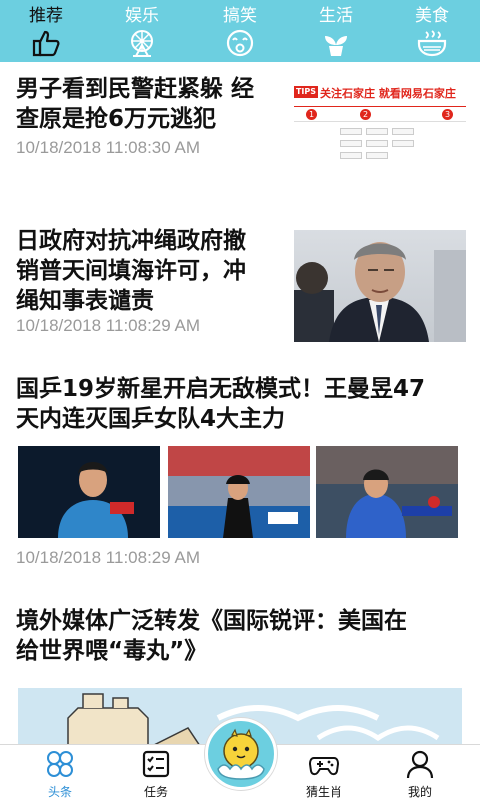 This screenshot has width=480, height=800. What do you see at coordinates (142, 16) in the screenshot?
I see `tab-label: 娱乐` at bounding box center [142, 16].